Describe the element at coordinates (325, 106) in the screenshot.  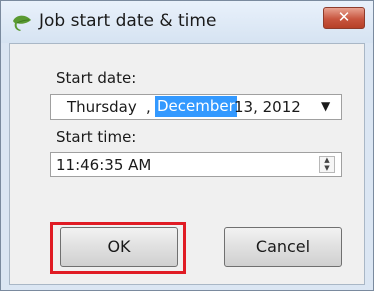
I see `chevron-down-icon: ▼` at that location.